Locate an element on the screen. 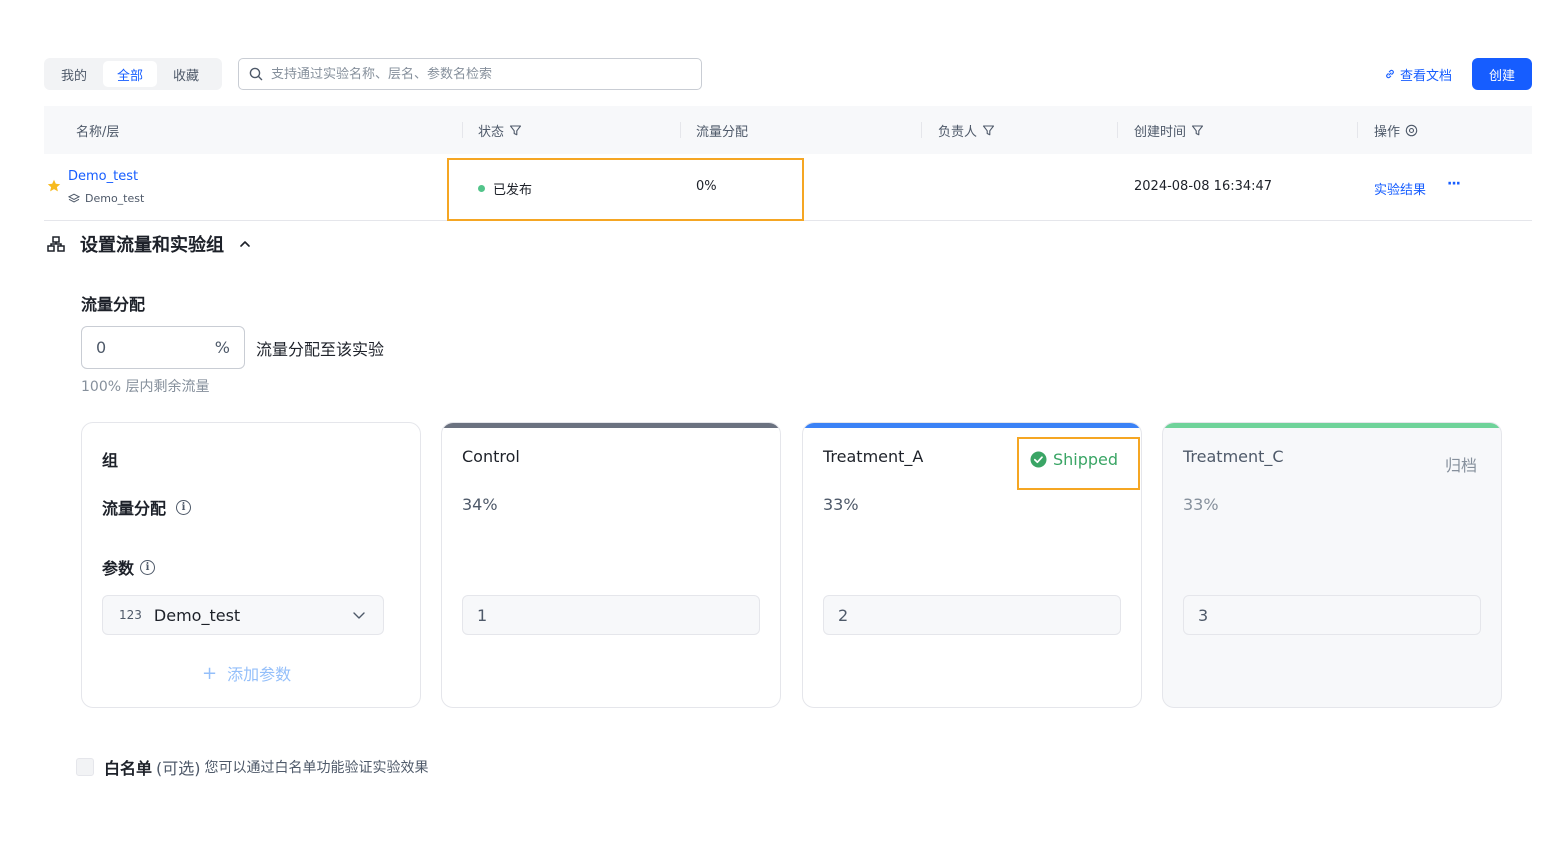 Image resolution: width=1567 pixels, height=845 pixels. traffic-input: 0 % is located at coordinates (163, 347).